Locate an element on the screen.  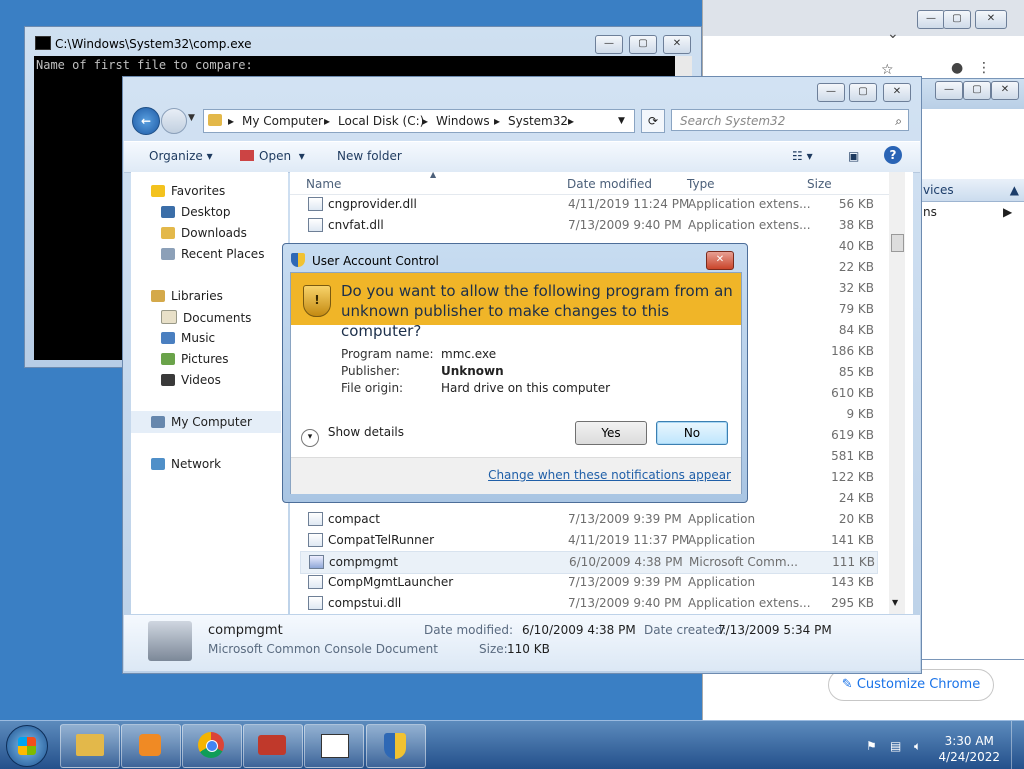
customize-chrome-label: Customize Chrome is located at coordinates (918, 684).